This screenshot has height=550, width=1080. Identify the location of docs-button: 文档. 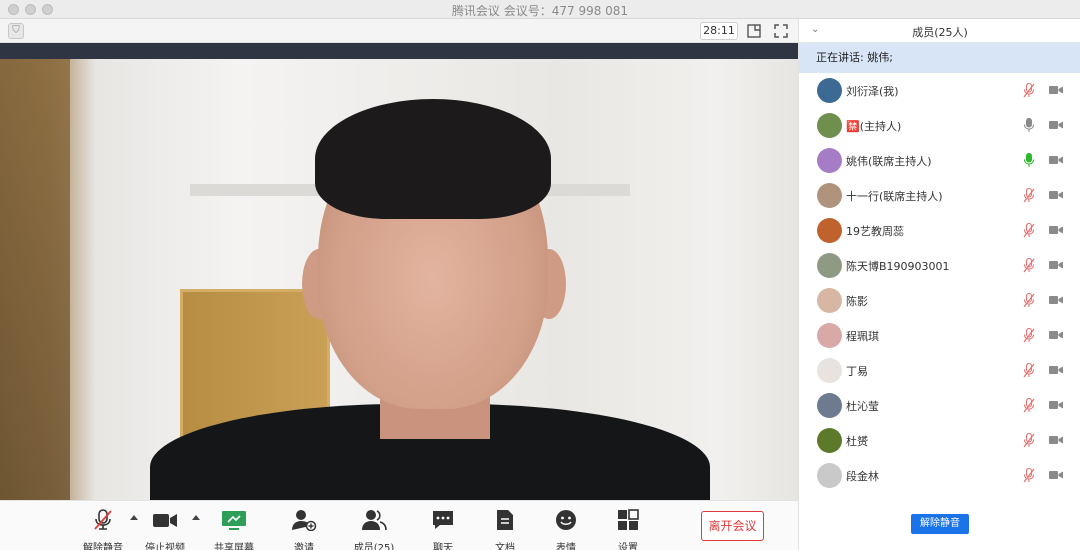
(505, 529).